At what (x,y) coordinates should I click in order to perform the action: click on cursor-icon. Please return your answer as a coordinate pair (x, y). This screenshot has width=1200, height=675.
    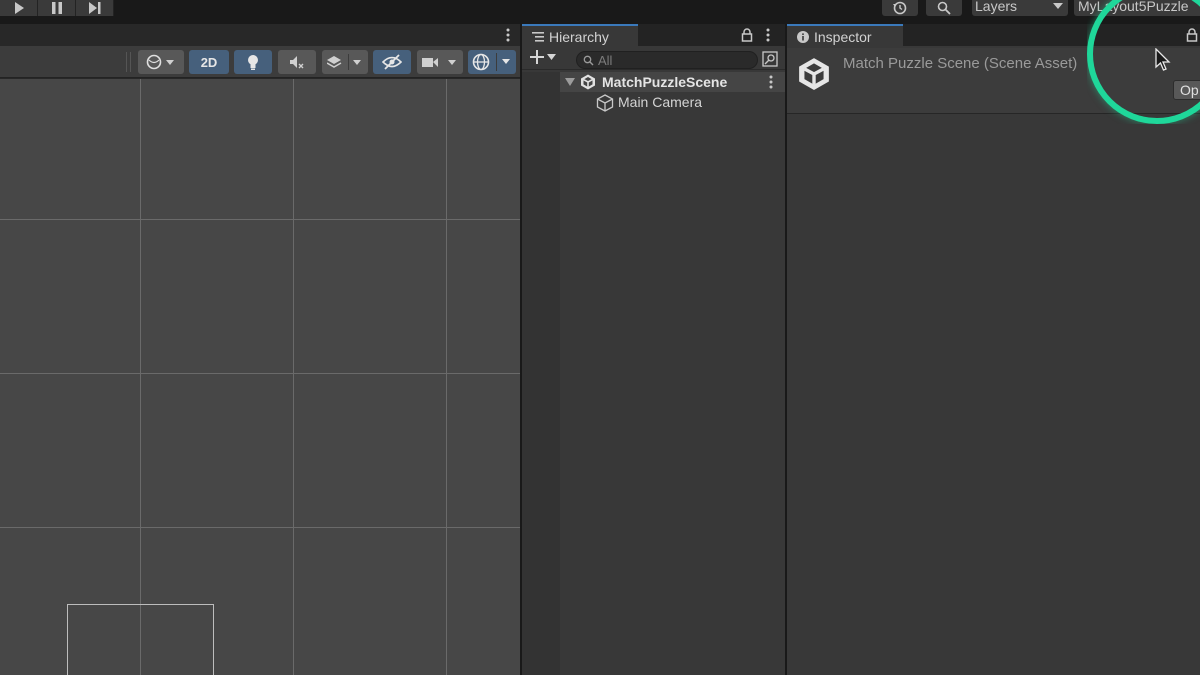
    Looking at the image, I should click on (1163, 59).